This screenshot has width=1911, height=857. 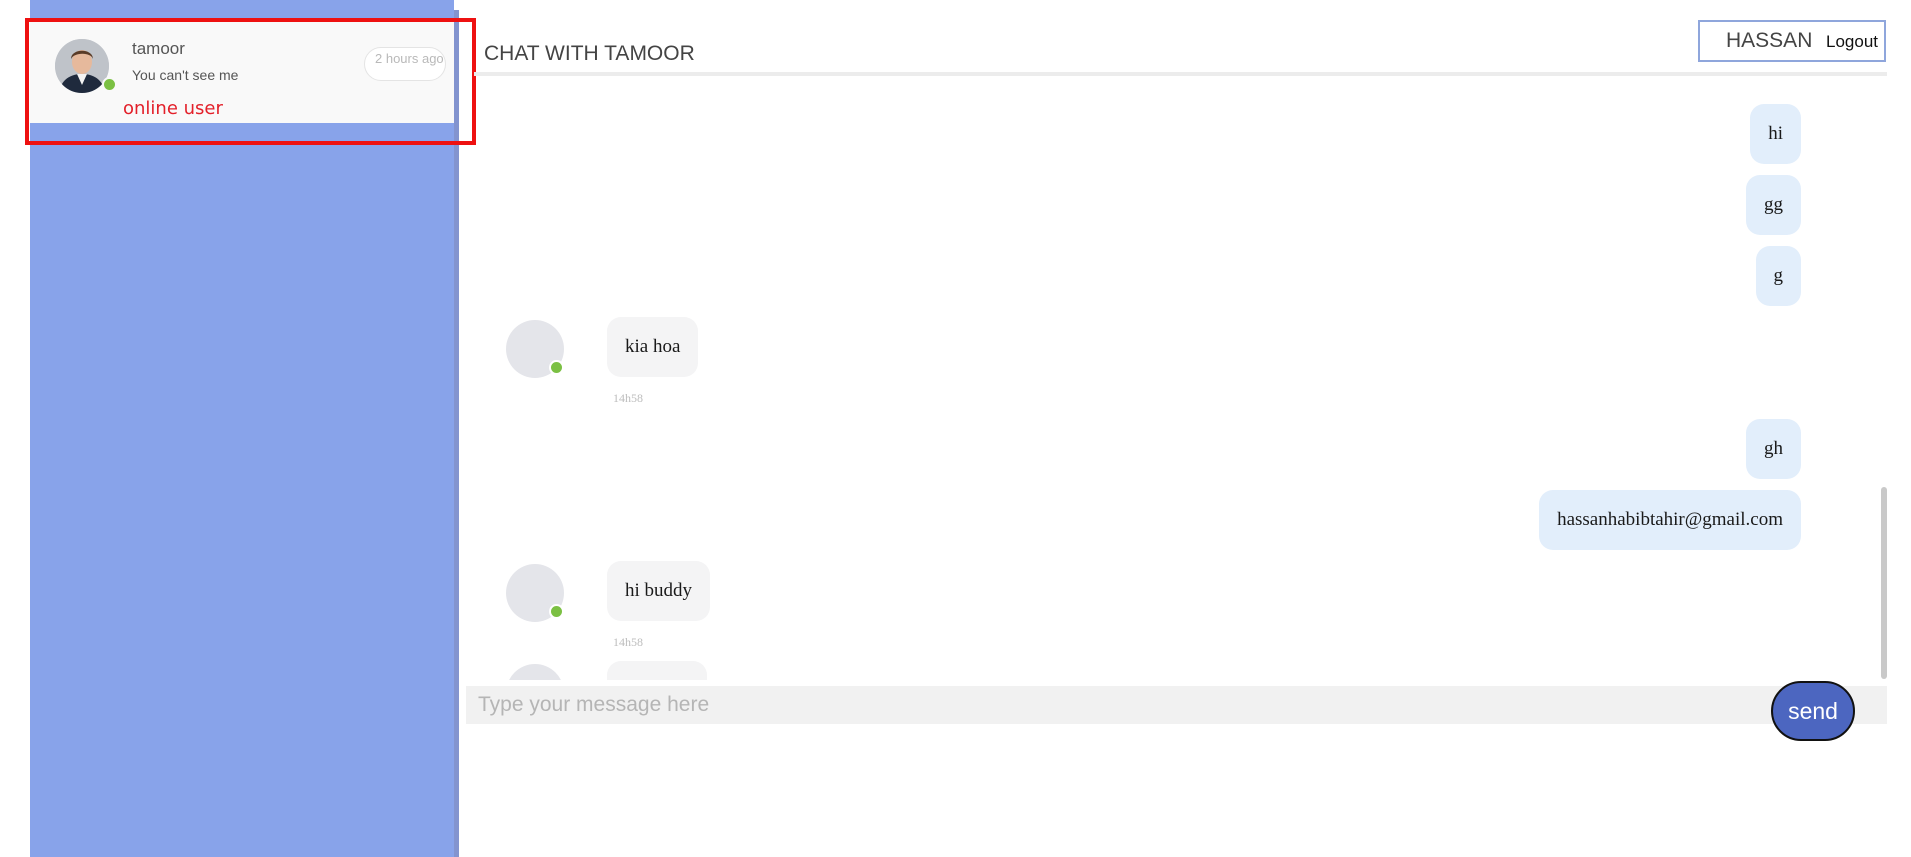 What do you see at coordinates (1813, 711) in the screenshot?
I see `send-button: send` at bounding box center [1813, 711].